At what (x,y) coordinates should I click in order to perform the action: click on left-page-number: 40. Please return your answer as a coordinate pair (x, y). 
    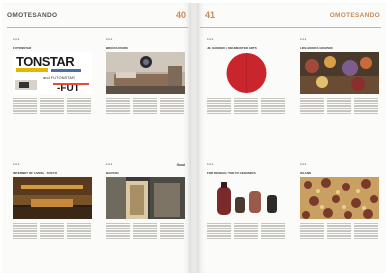
    Looking at the image, I should click on (181, 15).